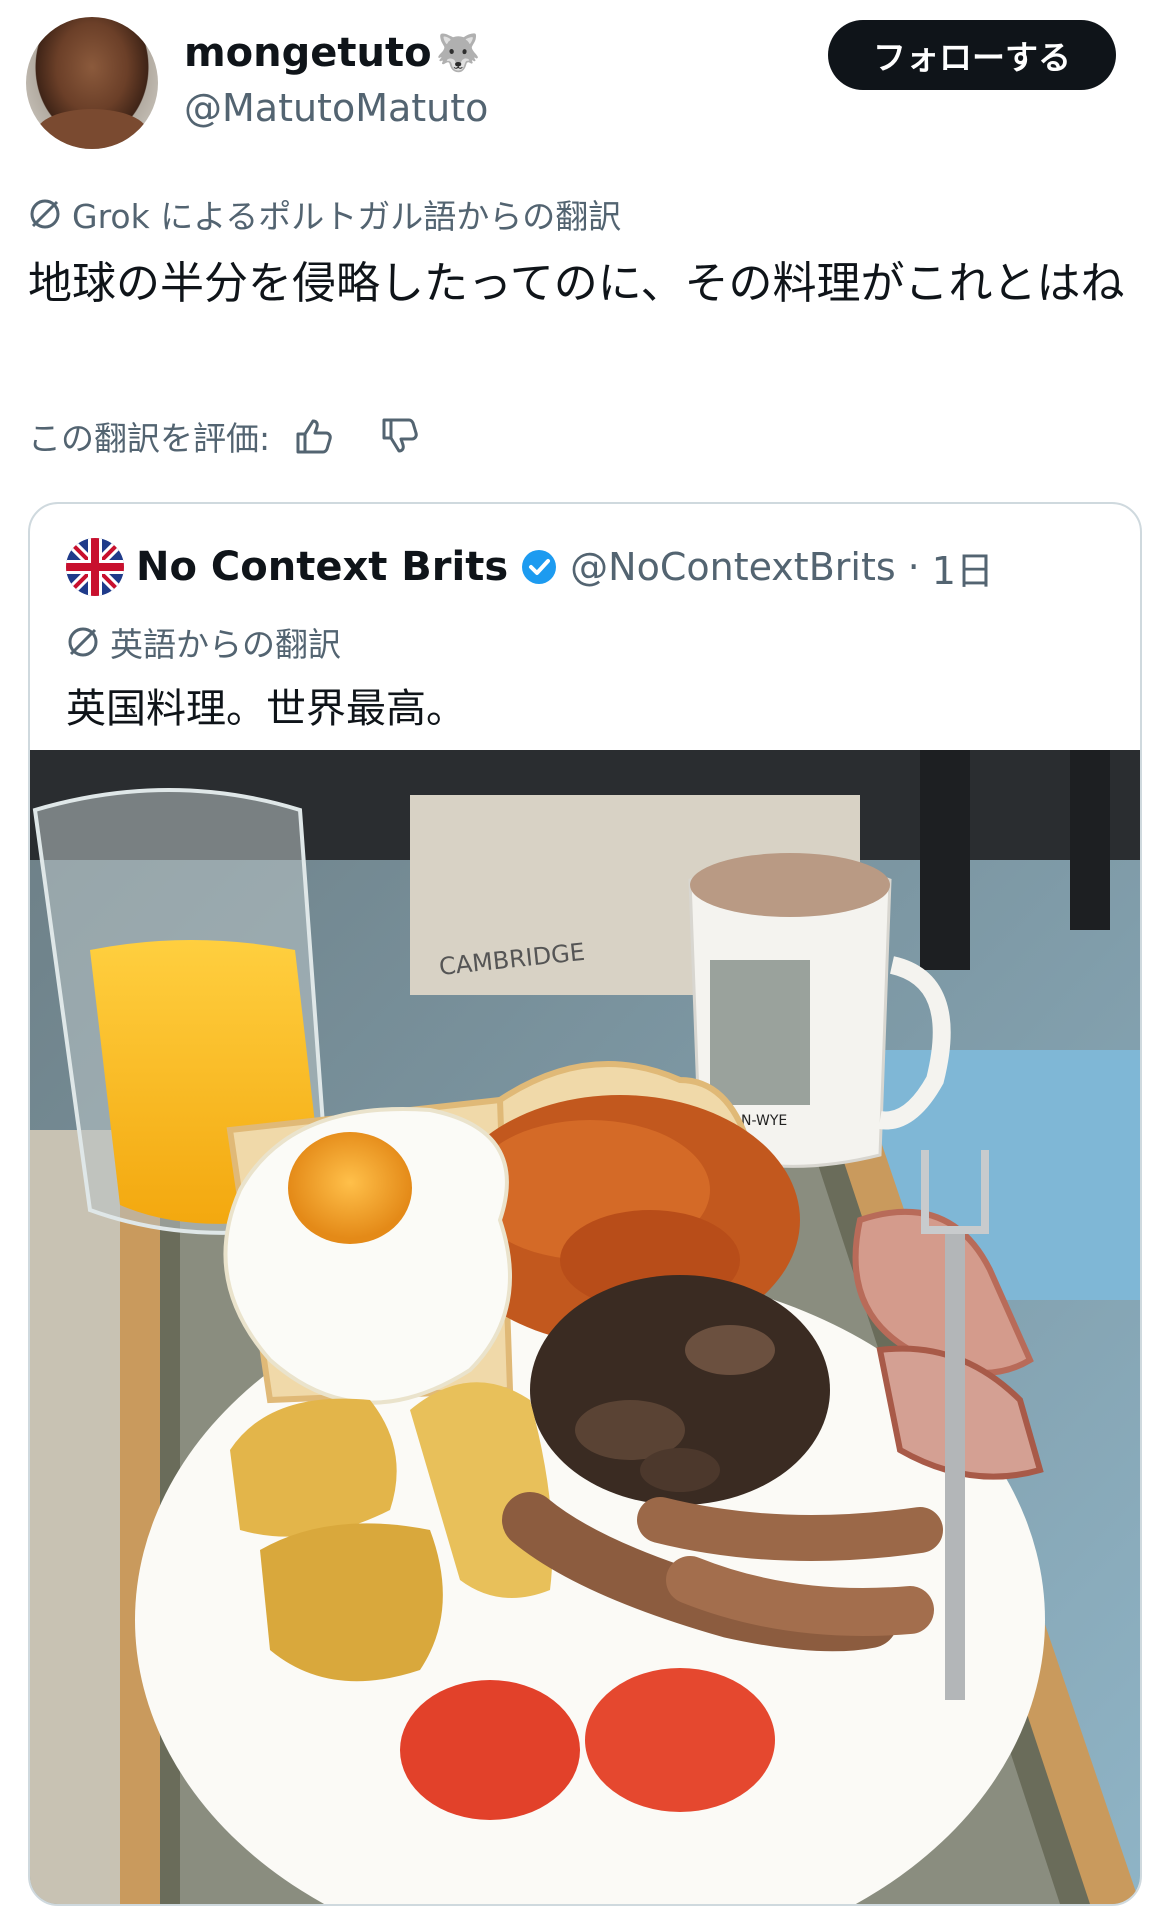 This screenshot has width=1161, height=1906. I want to click on thumbs-up-icon, so click(314, 436).